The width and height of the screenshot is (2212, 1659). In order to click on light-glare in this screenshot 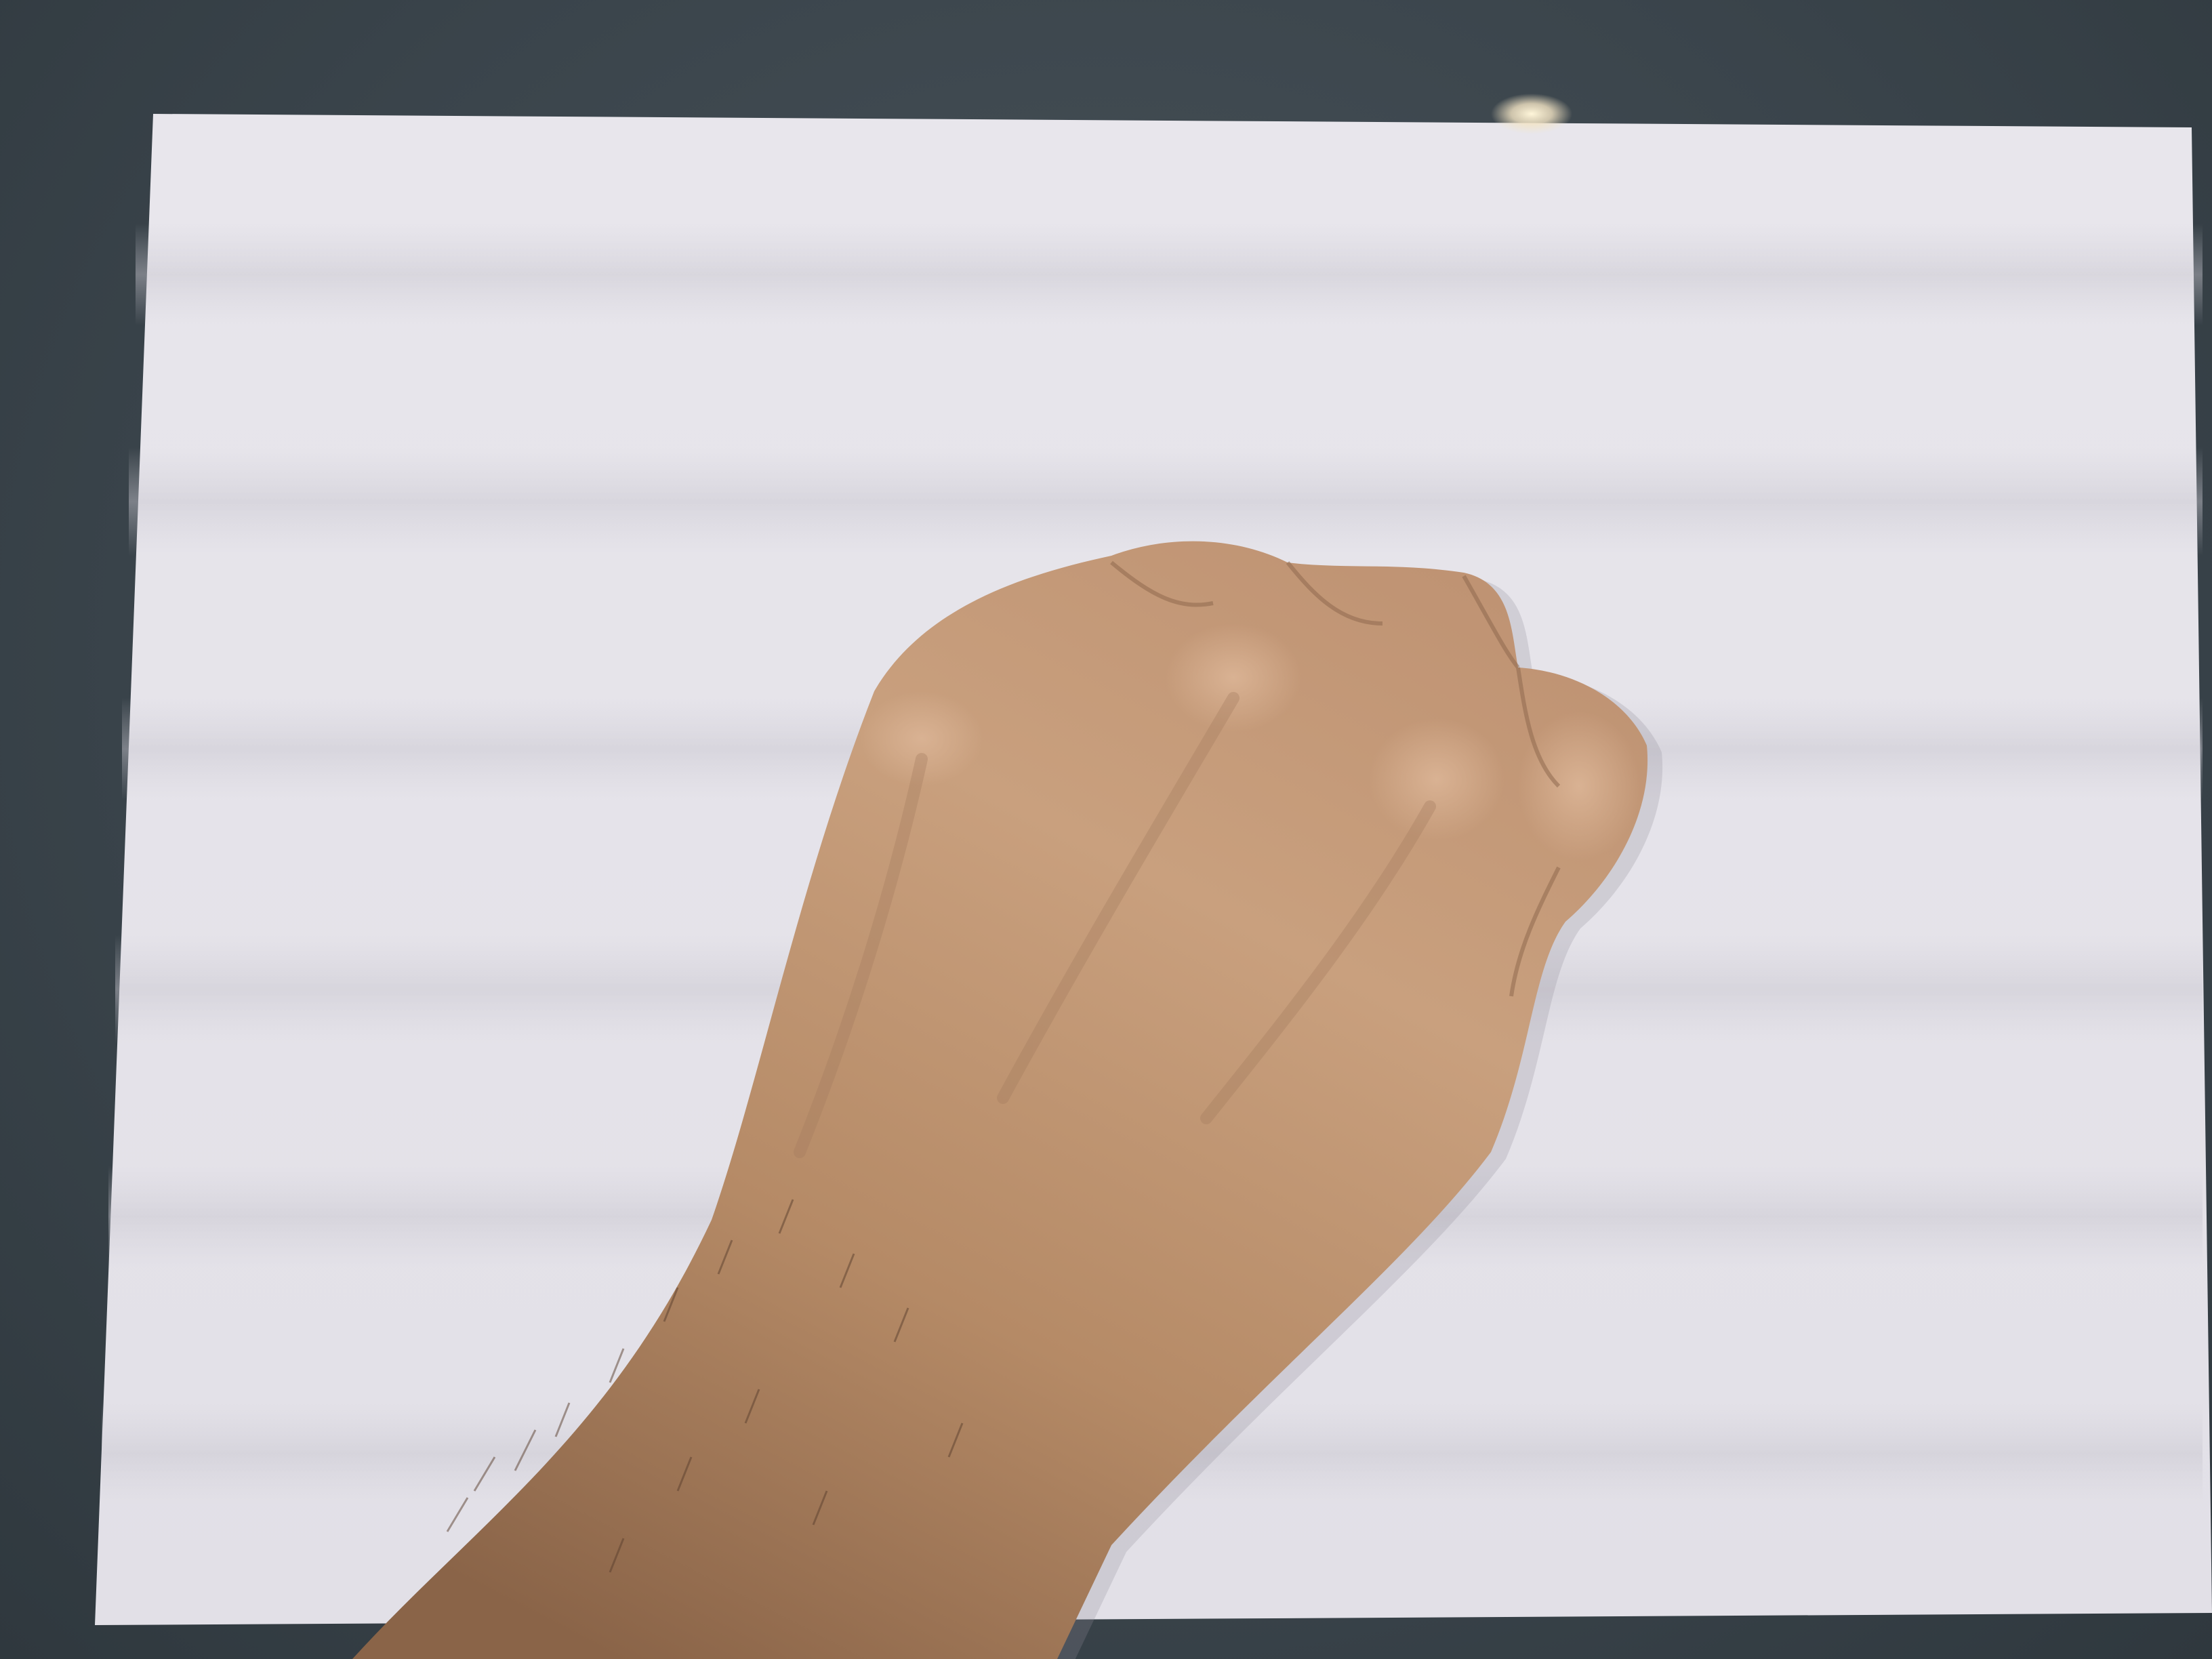, I will do `click(1531, 114)`.